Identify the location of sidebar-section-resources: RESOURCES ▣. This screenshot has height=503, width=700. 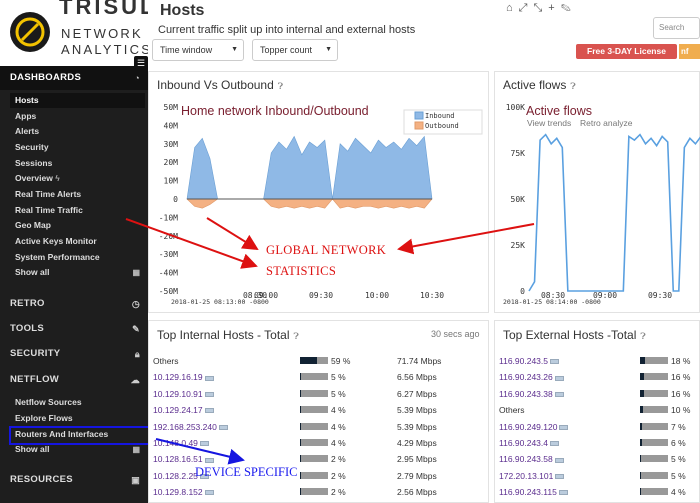
(74, 480).